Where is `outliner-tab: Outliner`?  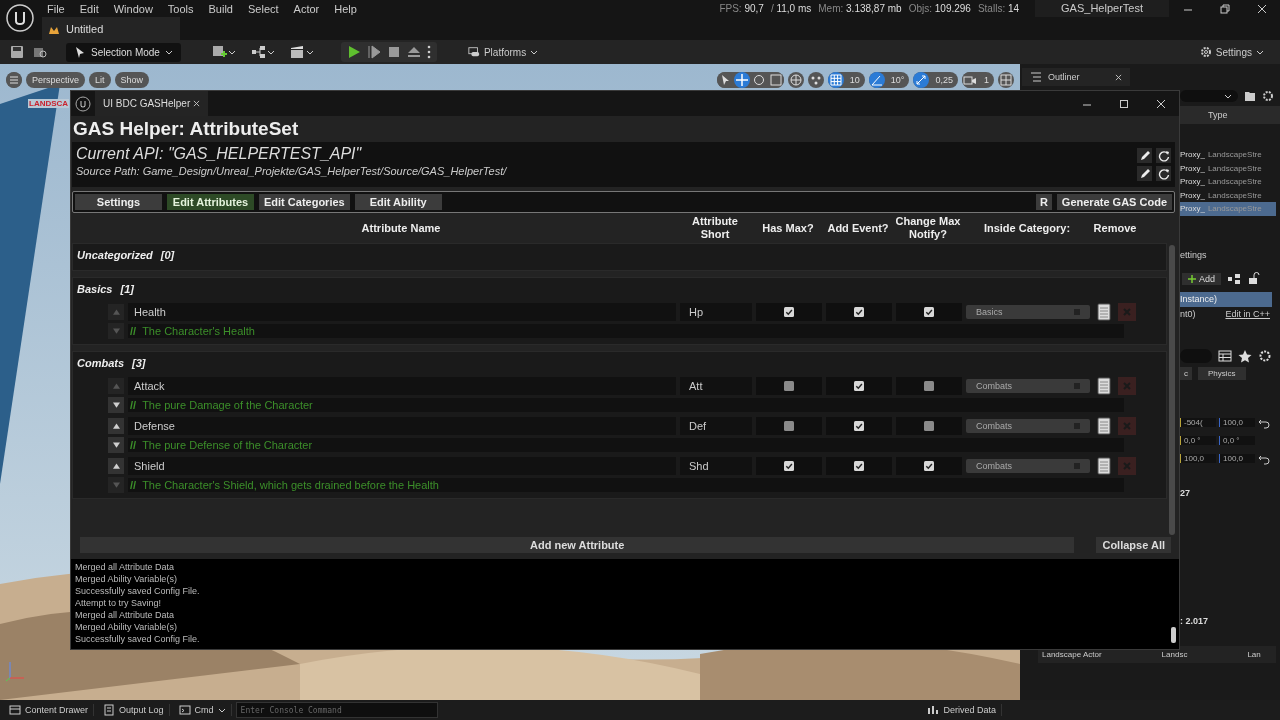
outliner-tab: Outliner is located at coordinates (1076, 77).